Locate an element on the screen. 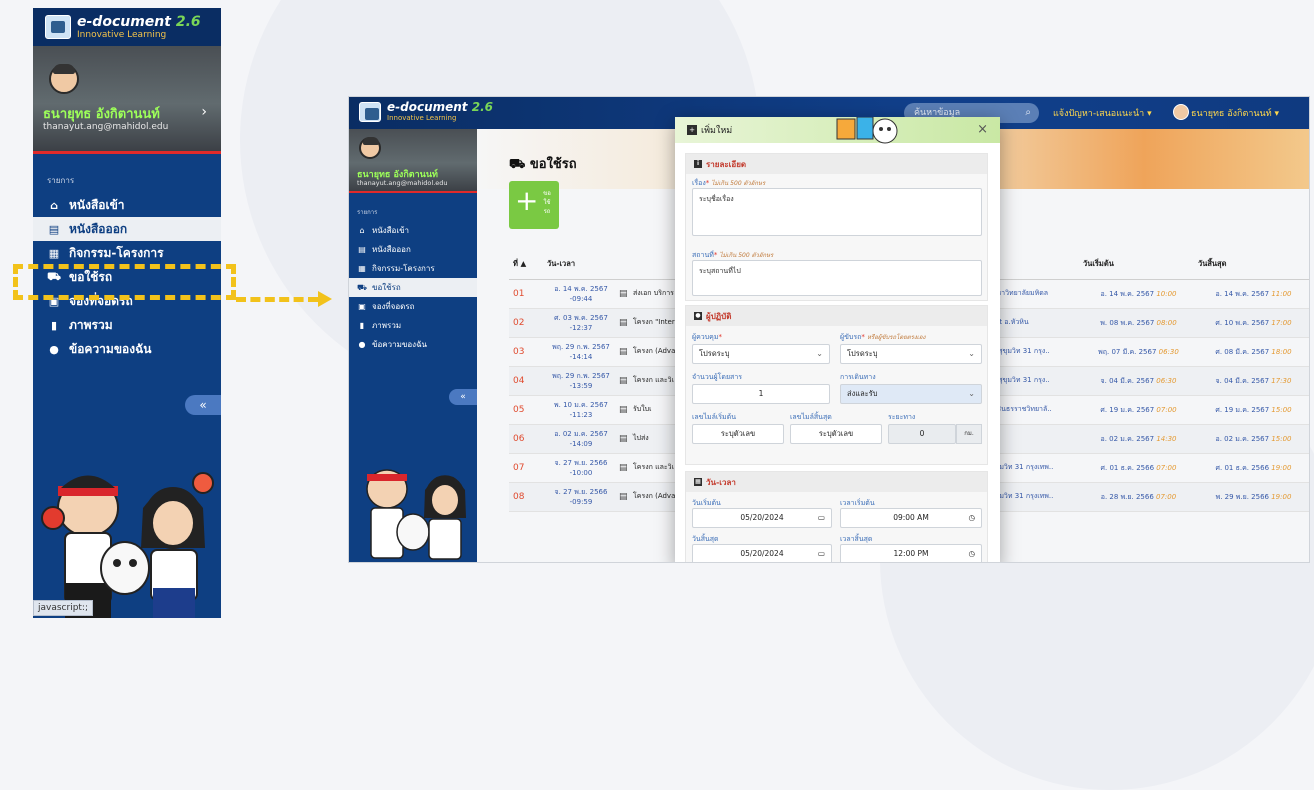  passengers-input: 1 is located at coordinates (761, 394).